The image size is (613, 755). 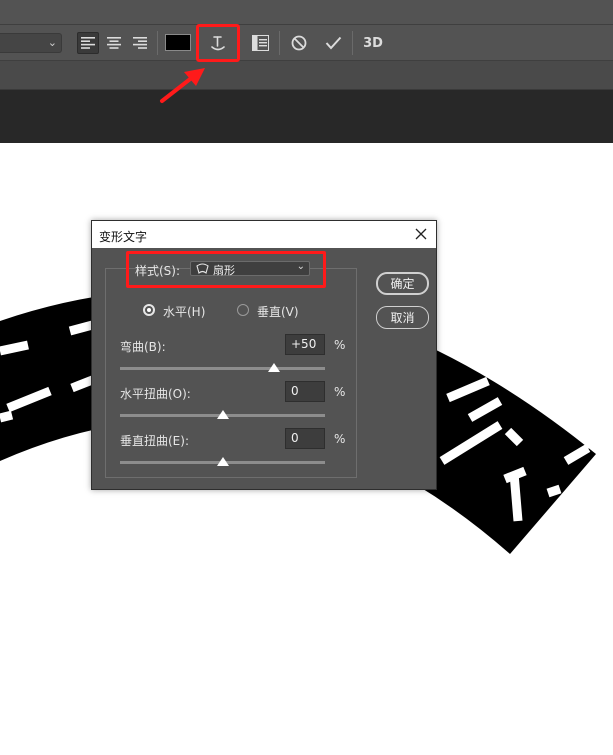 I want to click on bend-unit: %, so click(x=340, y=345).